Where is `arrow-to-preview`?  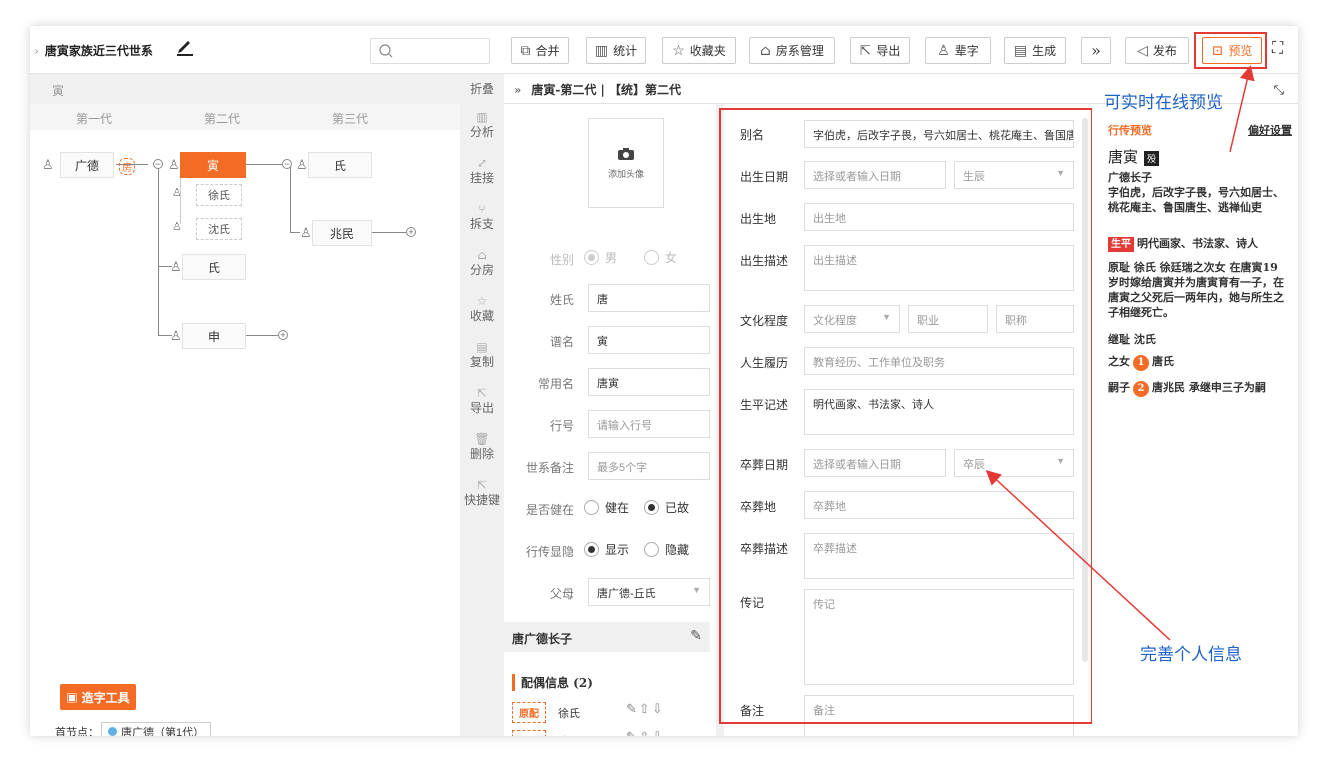 arrow-to-preview is located at coordinates (1242, 109).